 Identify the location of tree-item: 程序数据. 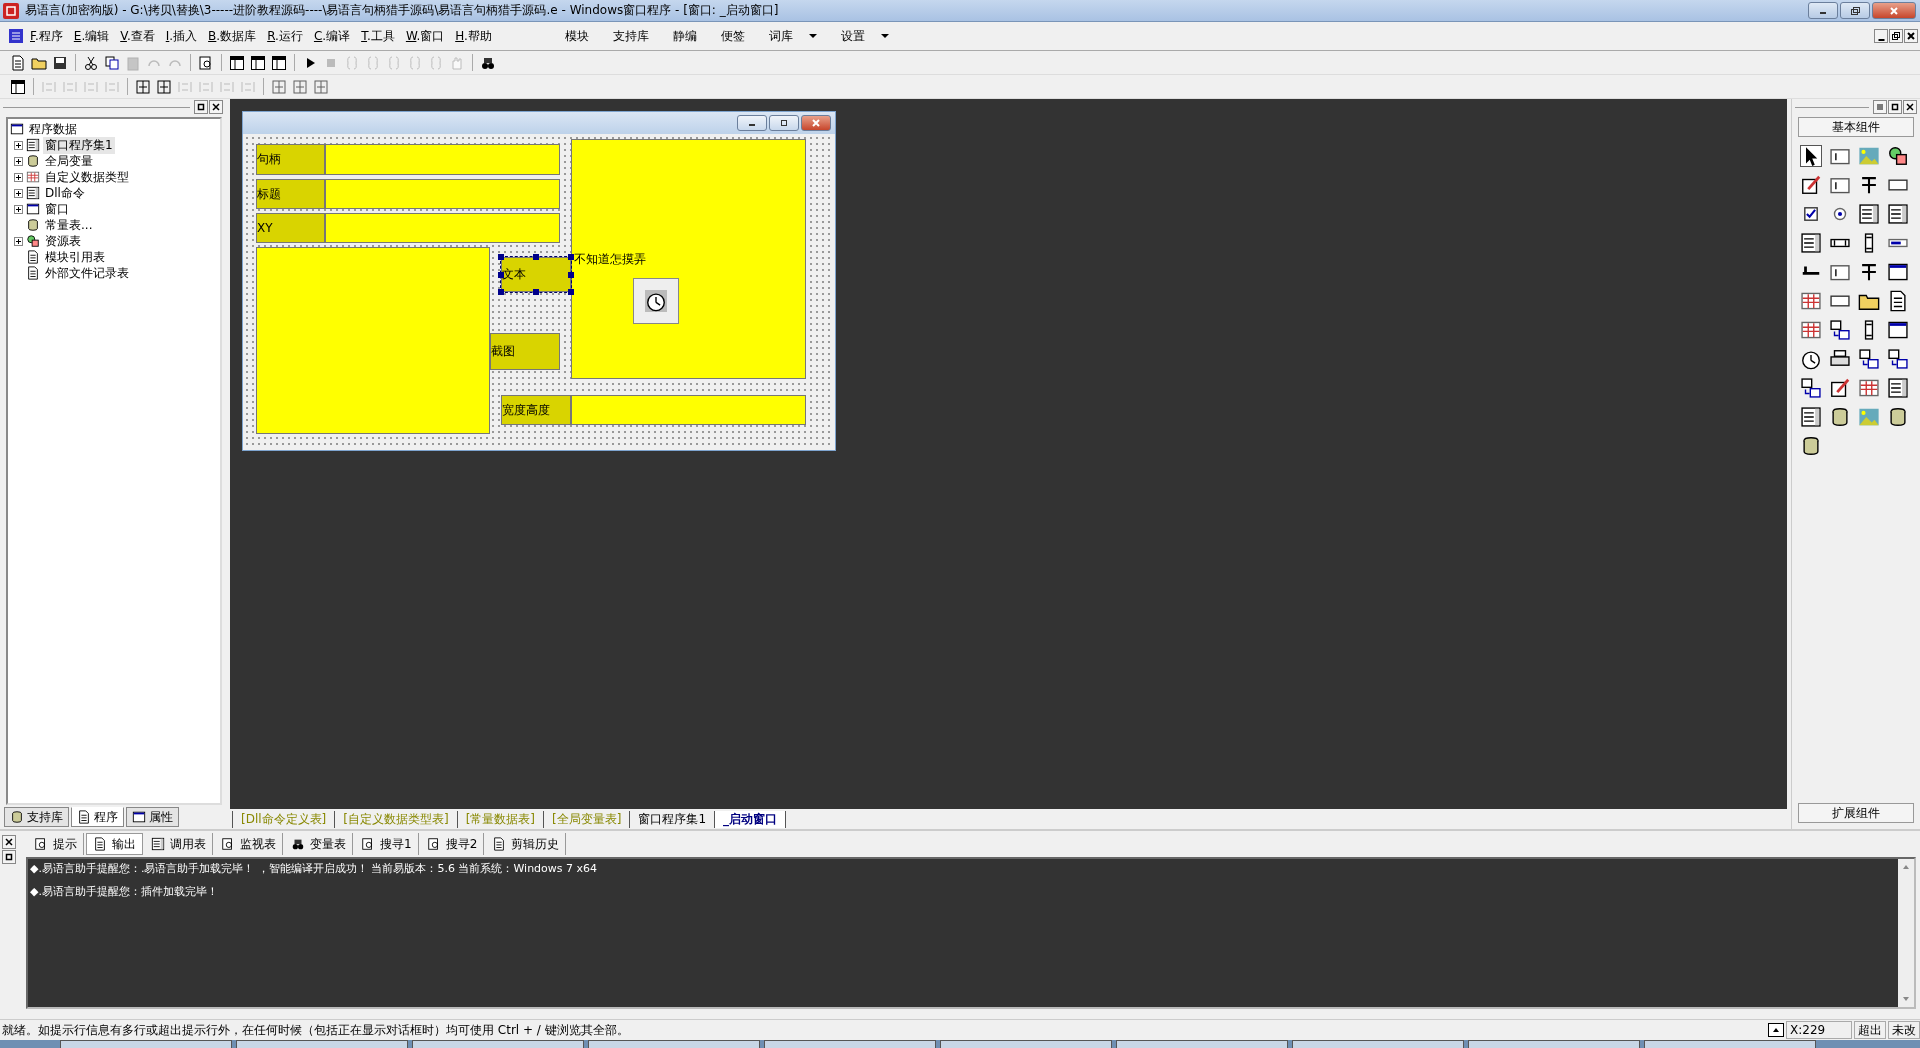
(53, 129).